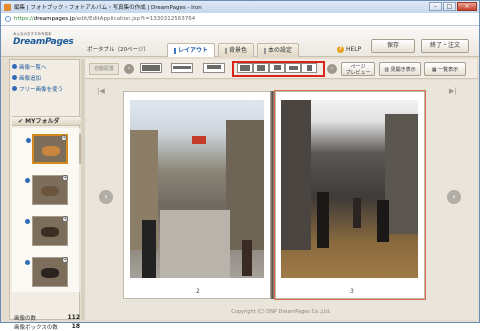 The width and height of the screenshot is (480, 331). I want to click on logo-text: DreamPages, so click(43, 42).